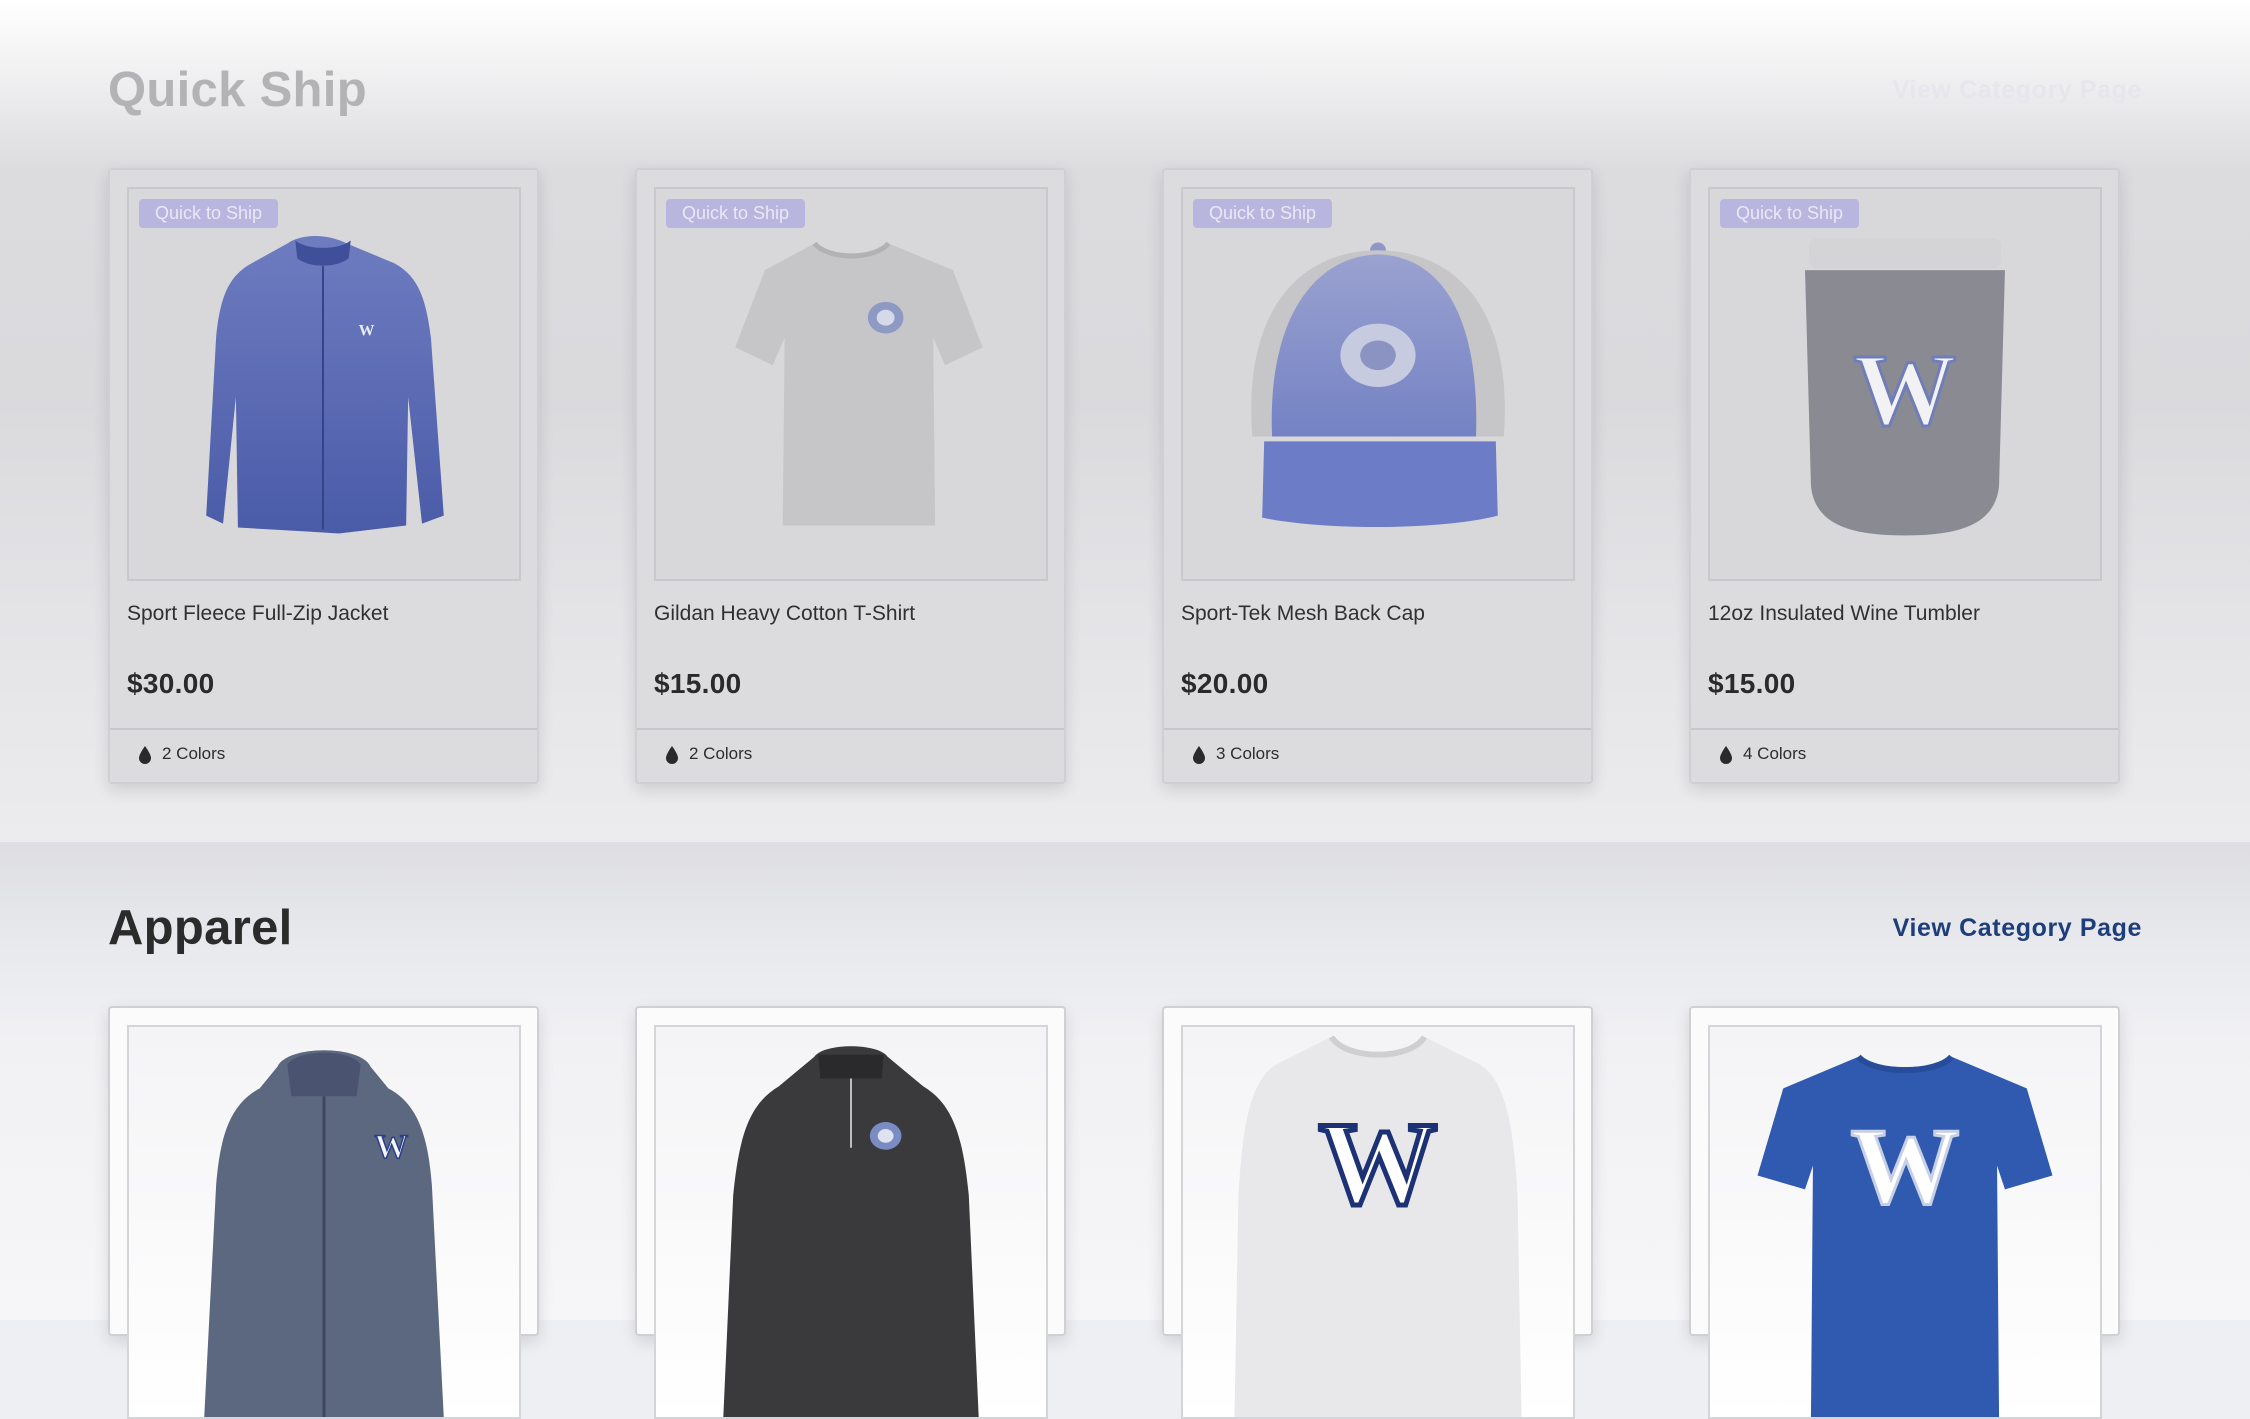 This screenshot has width=2250, height=1419. I want to click on long-sleeve-shirt-image: W, so click(1378, 1226).